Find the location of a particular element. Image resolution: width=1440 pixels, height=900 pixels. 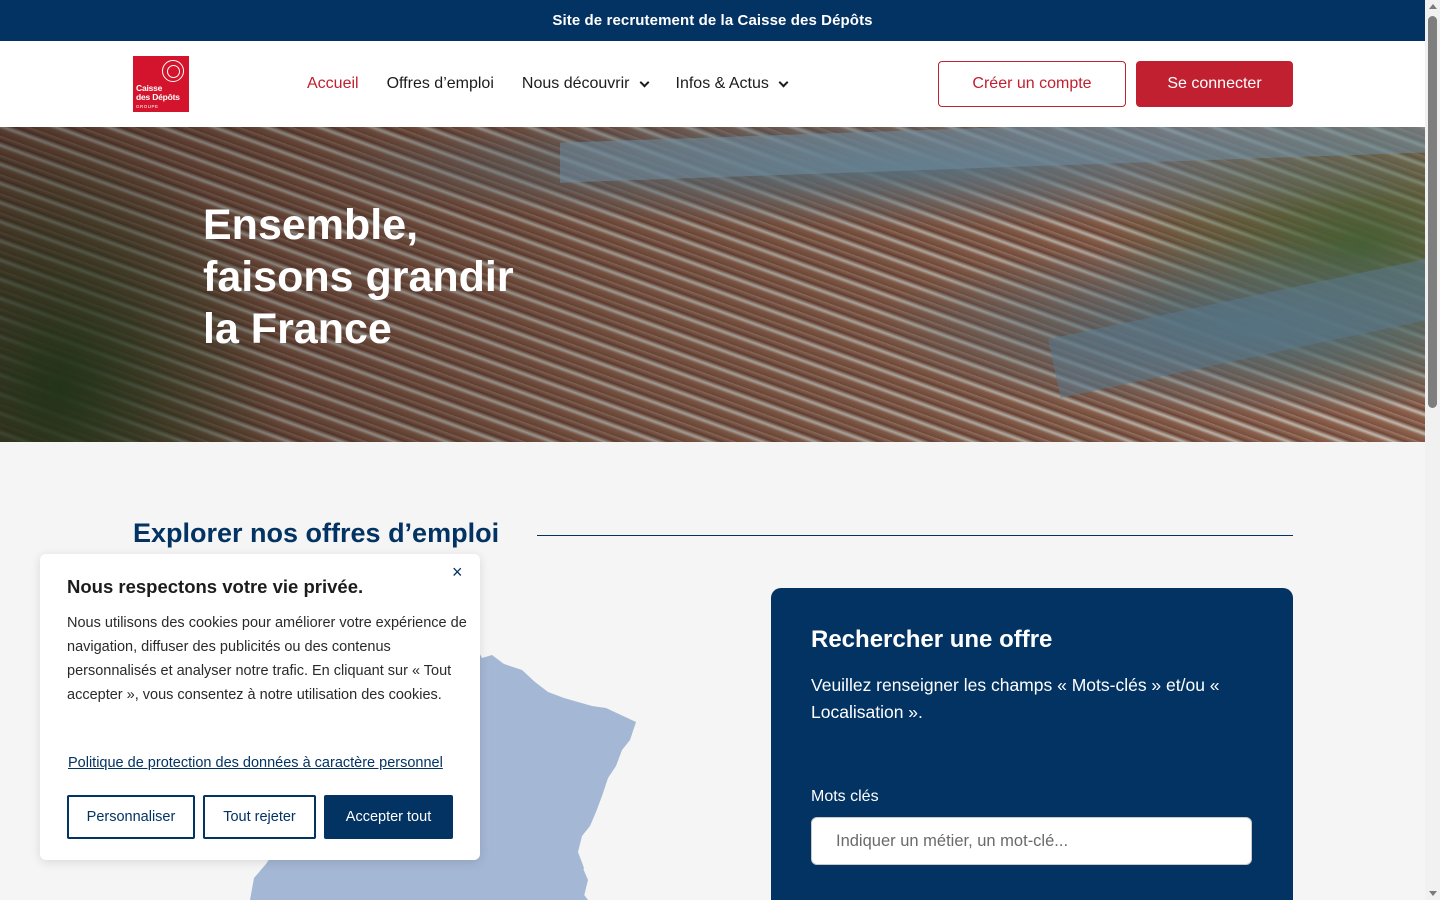

nav-item-accueil: Accueil is located at coordinates (333, 84).